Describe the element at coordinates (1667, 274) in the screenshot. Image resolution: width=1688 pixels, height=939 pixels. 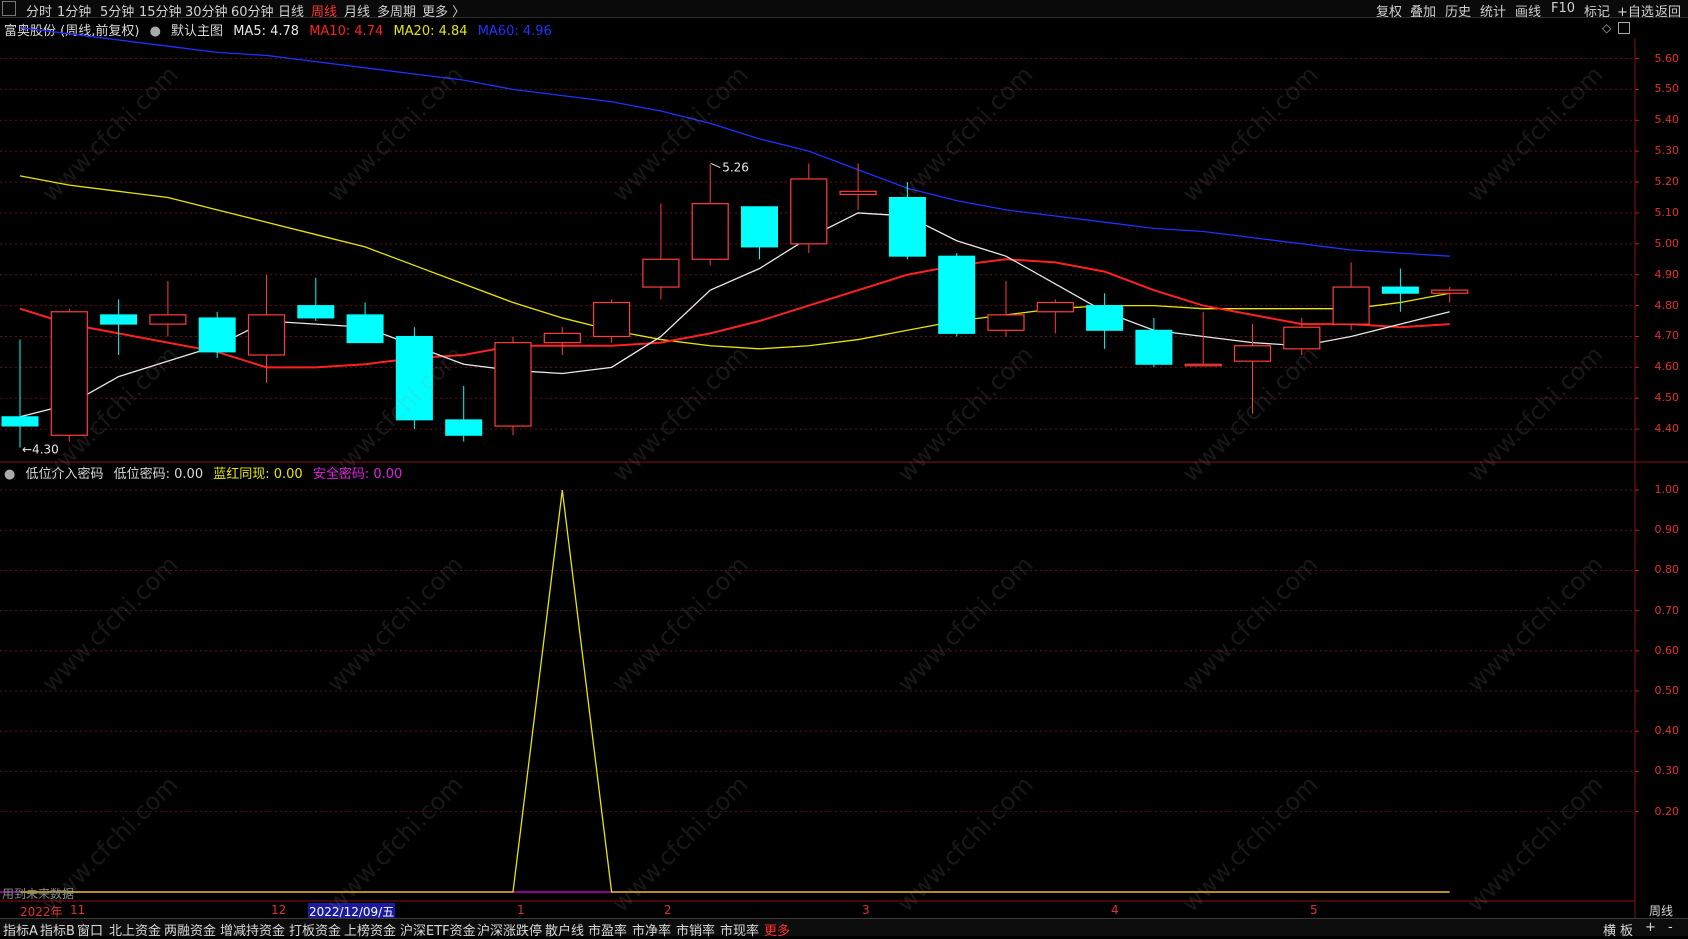
I see `price-tick-label: 4.90` at that location.